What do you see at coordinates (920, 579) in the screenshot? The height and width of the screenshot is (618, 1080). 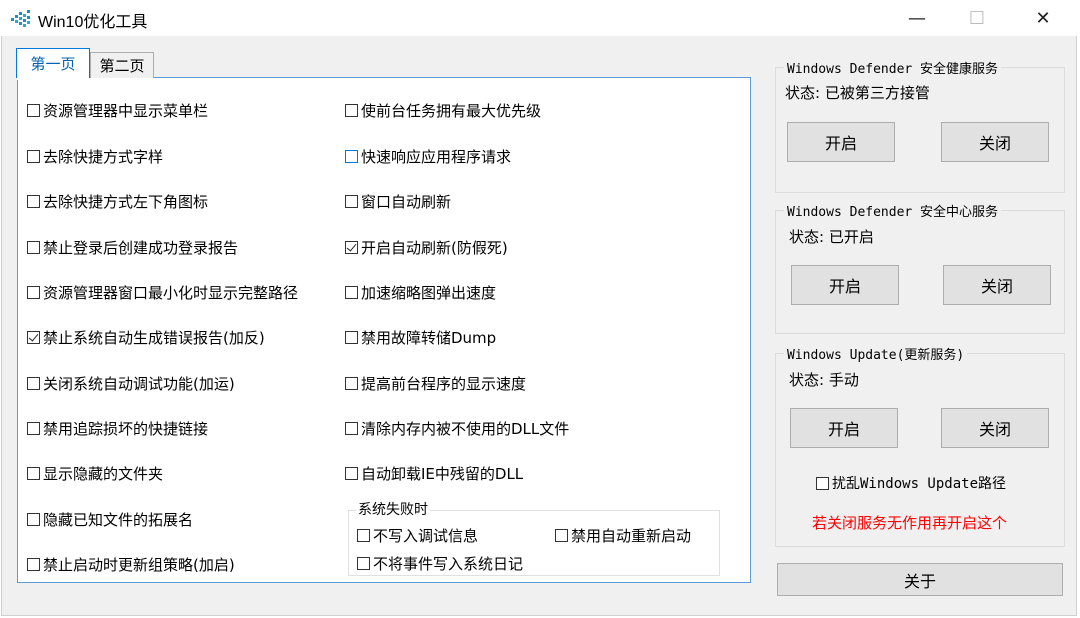 I see `about-button: 关于` at bounding box center [920, 579].